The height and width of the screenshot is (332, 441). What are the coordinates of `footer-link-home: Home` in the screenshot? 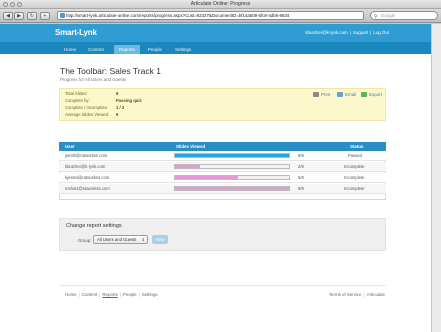 It's located at (71, 294).